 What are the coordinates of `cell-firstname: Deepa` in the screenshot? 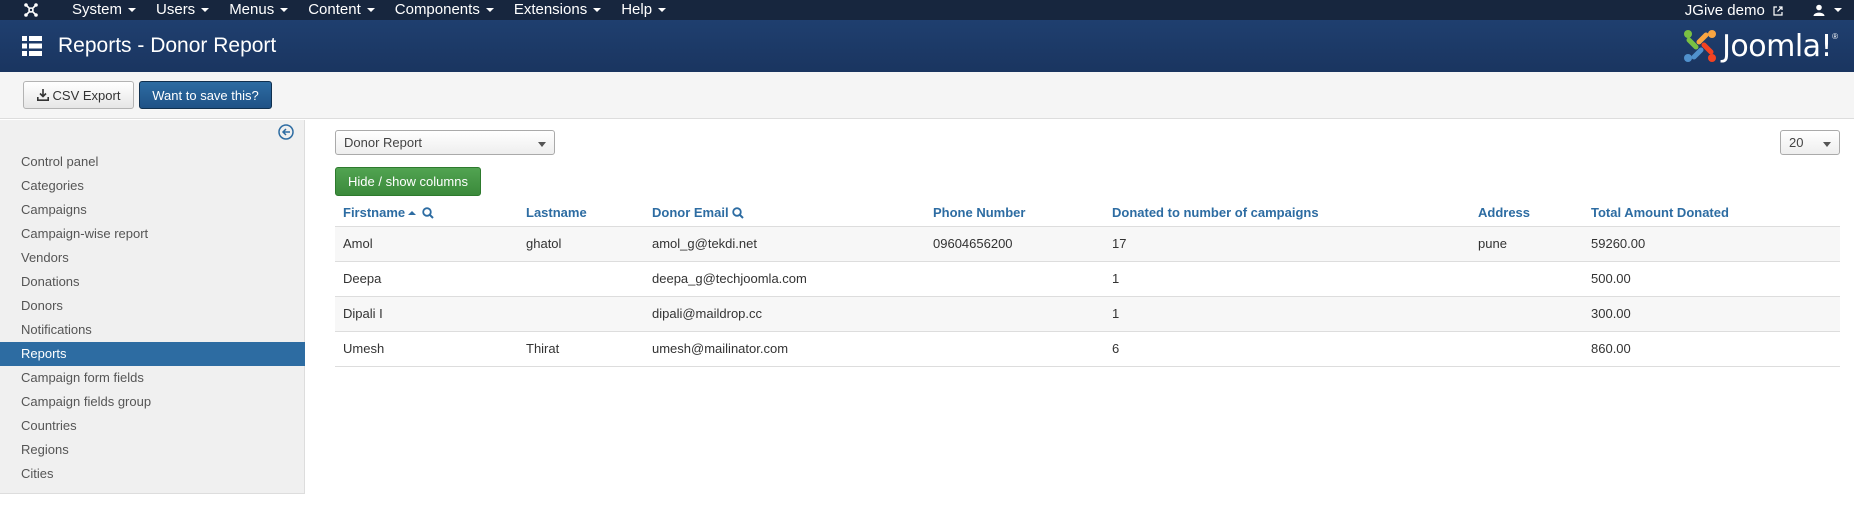 It's located at (426, 279).